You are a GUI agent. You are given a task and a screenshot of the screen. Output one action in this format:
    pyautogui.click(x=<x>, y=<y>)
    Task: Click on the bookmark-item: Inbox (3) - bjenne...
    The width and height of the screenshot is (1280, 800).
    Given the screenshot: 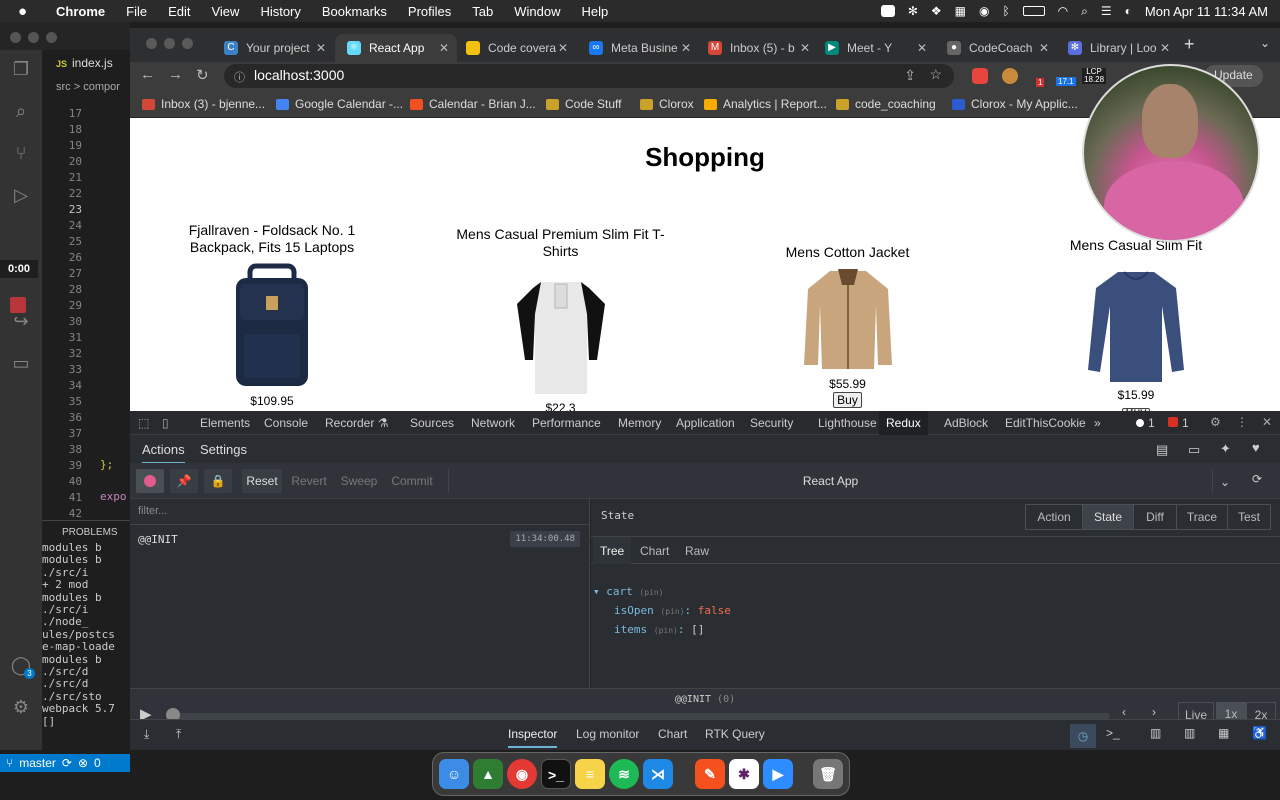 What is the action you would take?
    pyautogui.click(x=203, y=104)
    